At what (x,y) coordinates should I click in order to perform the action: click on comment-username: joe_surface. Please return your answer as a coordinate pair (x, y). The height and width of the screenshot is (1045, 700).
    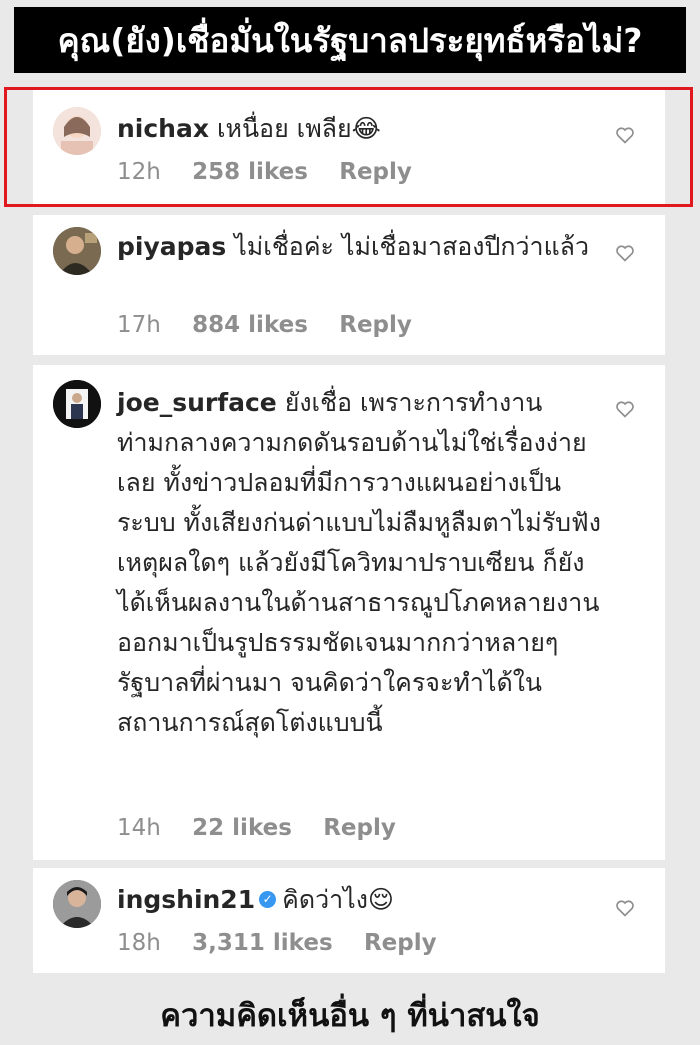
    Looking at the image, I should click on (197, 402).